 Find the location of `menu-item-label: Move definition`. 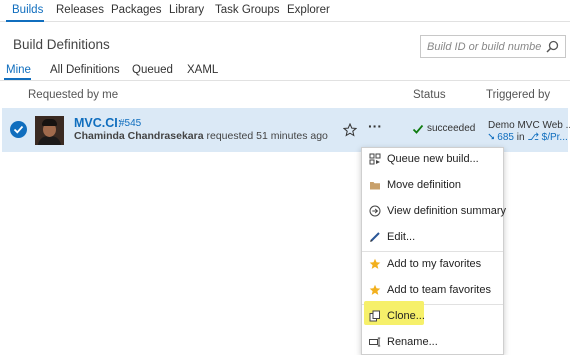

menu-item-label: Move definition is located at coordinates (424, 185).